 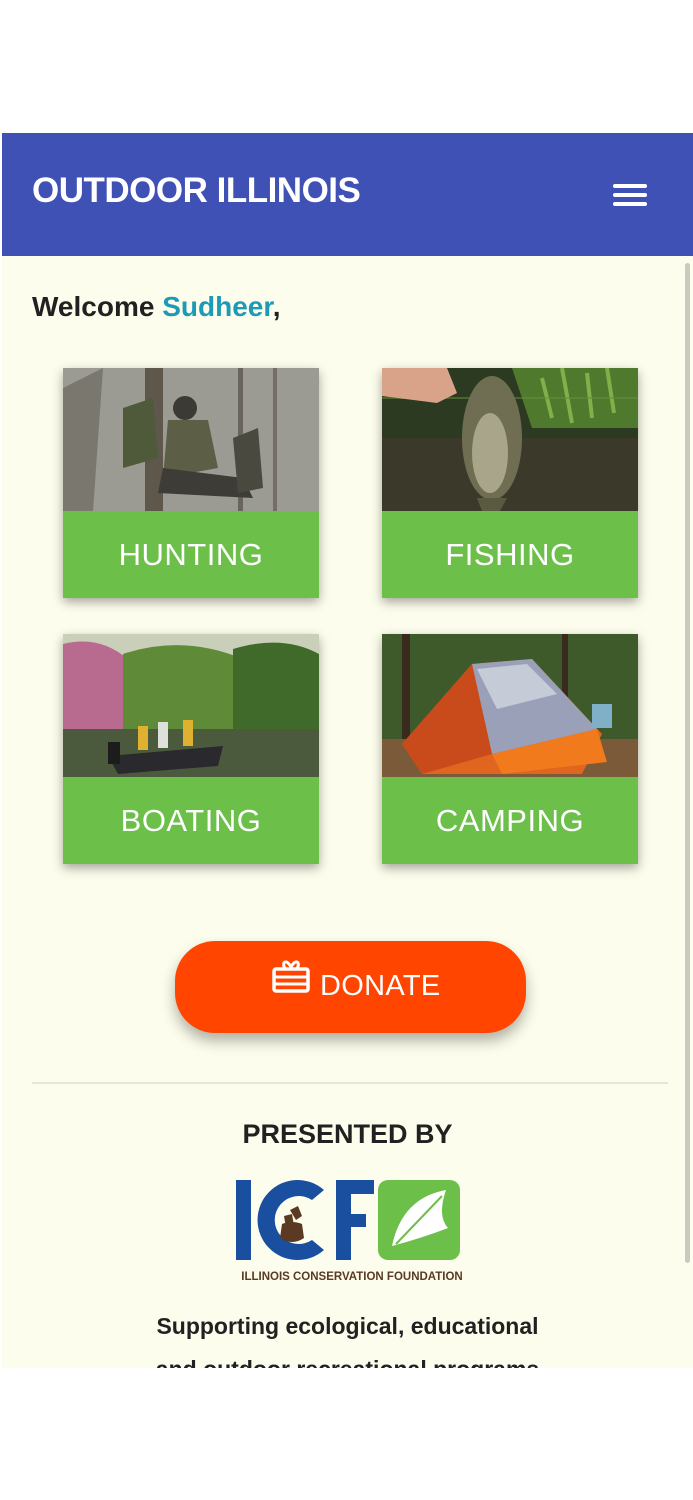 What do you see at coordinates (347, 1134) in the screenshot?
I see `presented-by-heading: PRESENTED BY` at bounding box center [347, 1134].